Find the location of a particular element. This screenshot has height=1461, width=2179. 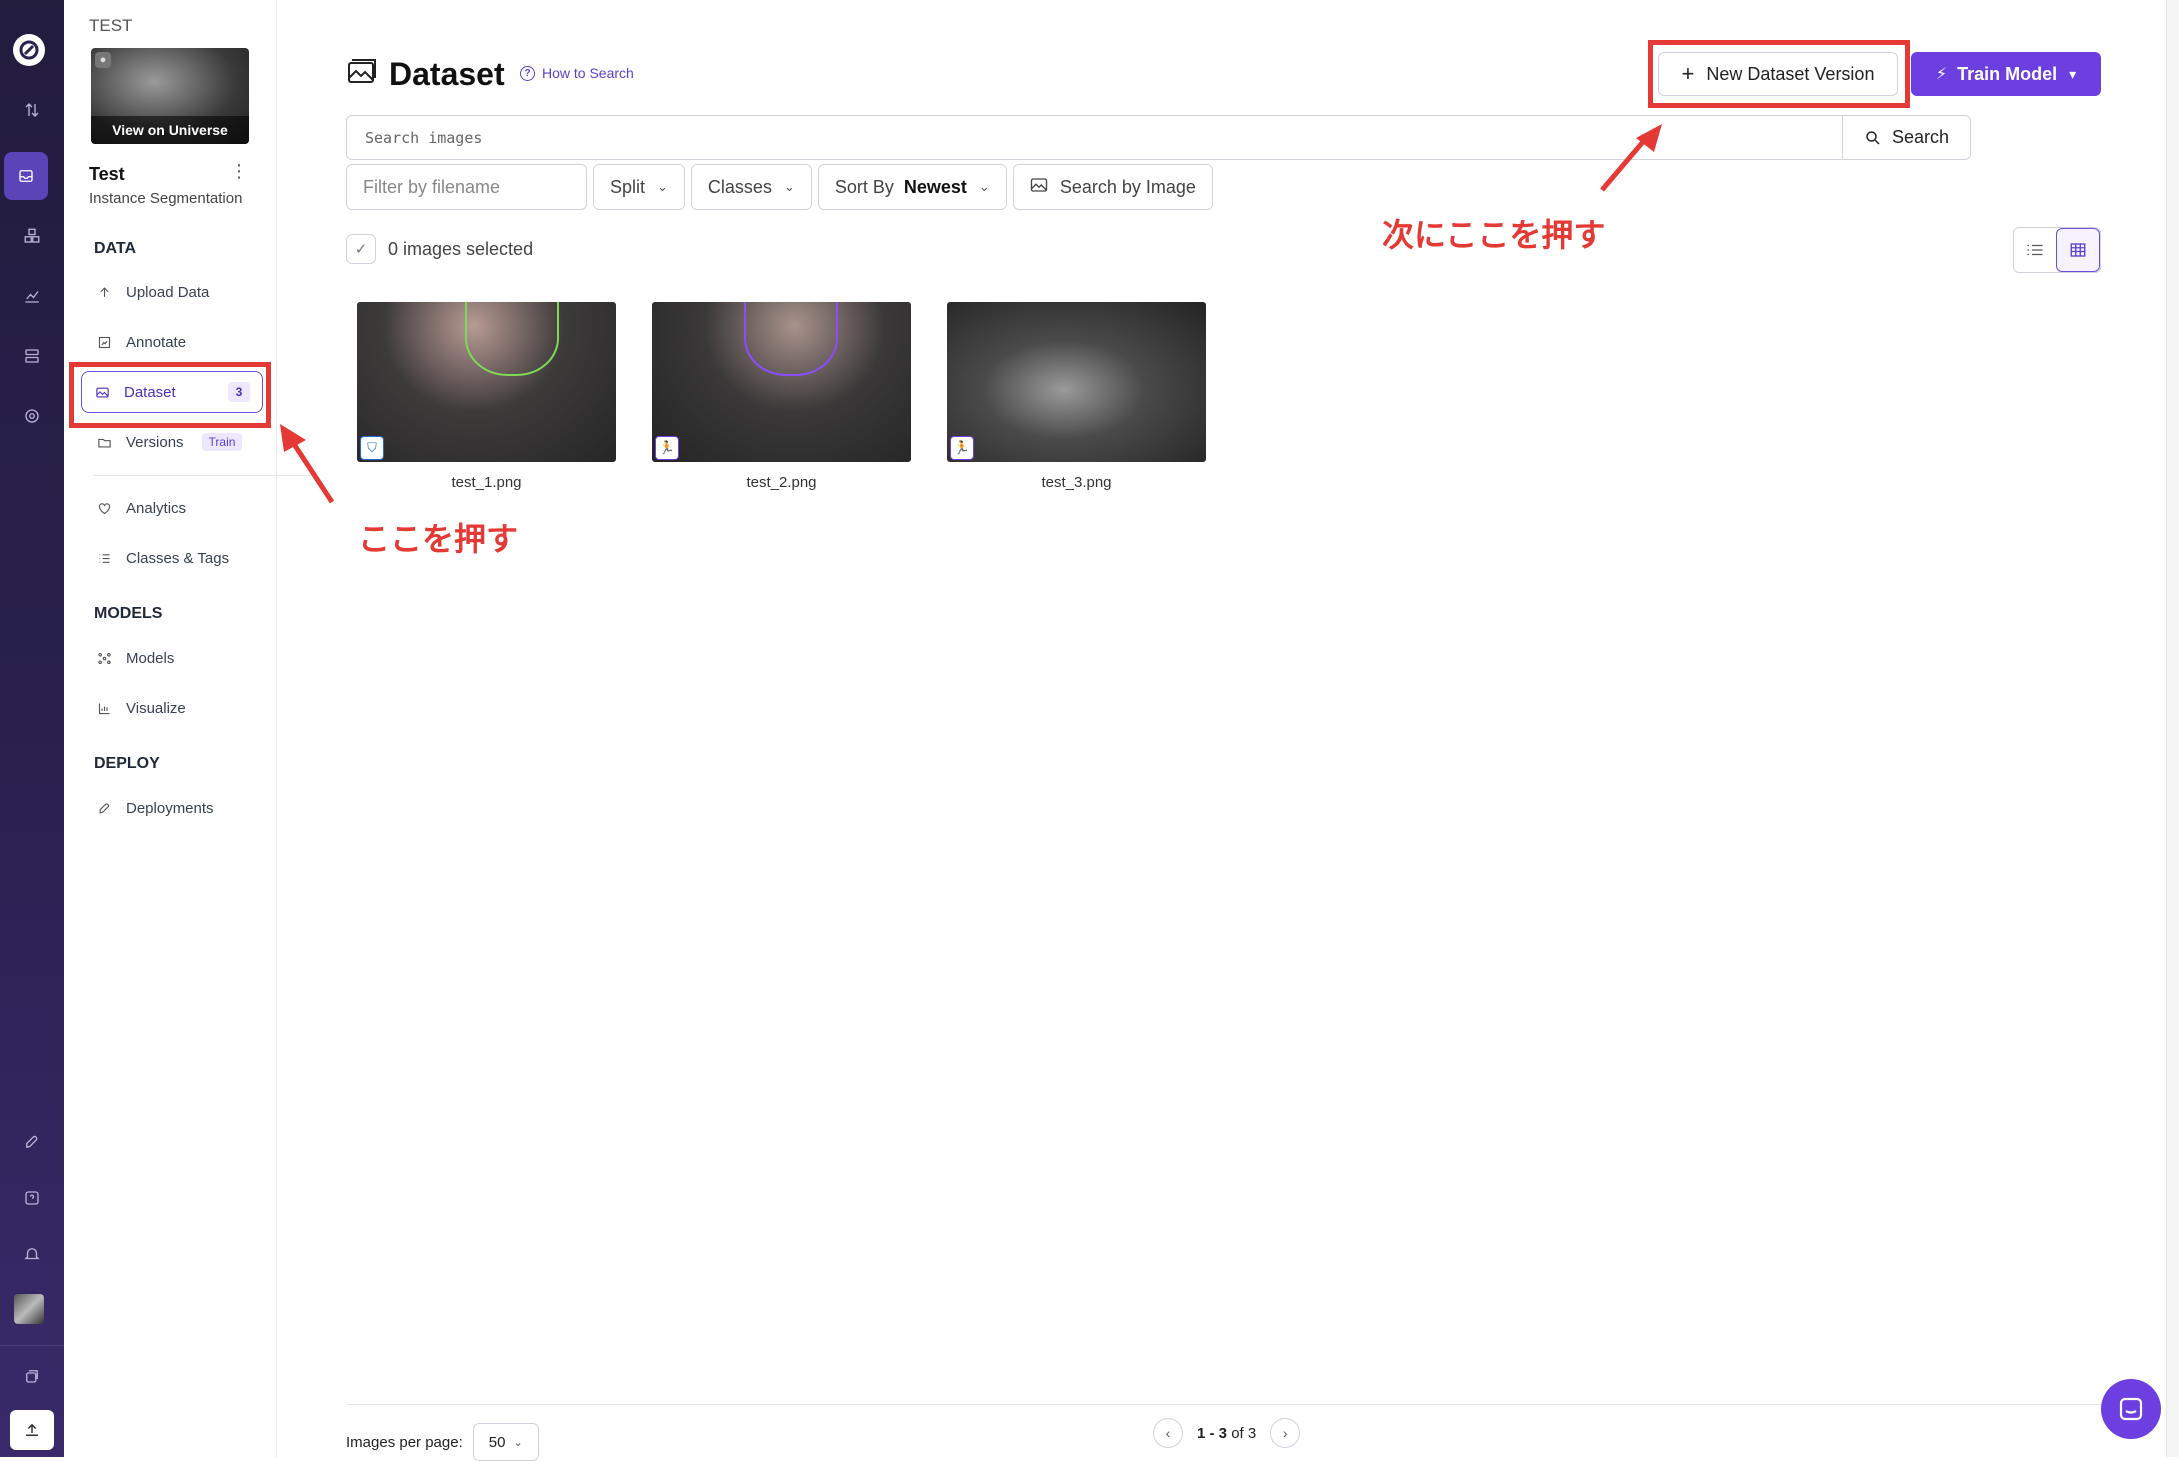

grid-view-button is located at coordinates (2078, 250).